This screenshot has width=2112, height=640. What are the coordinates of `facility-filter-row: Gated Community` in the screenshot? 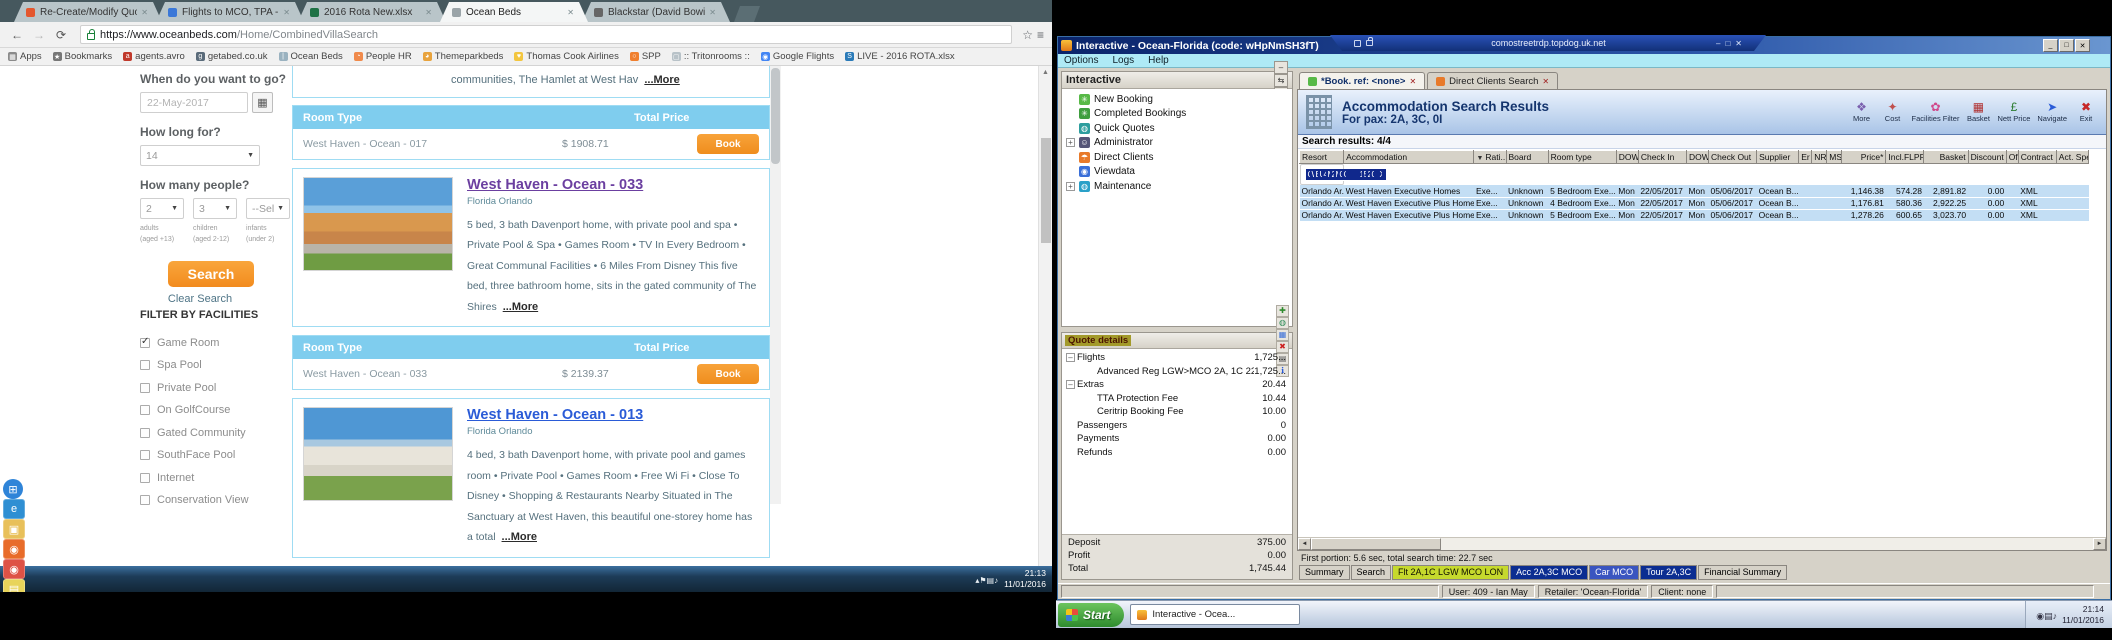 It's located at (216, 432).